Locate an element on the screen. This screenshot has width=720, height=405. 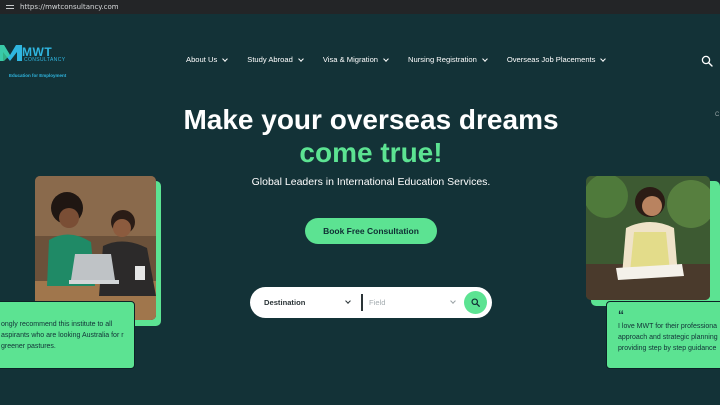
students-illustration is located at coordinates (95, 248).